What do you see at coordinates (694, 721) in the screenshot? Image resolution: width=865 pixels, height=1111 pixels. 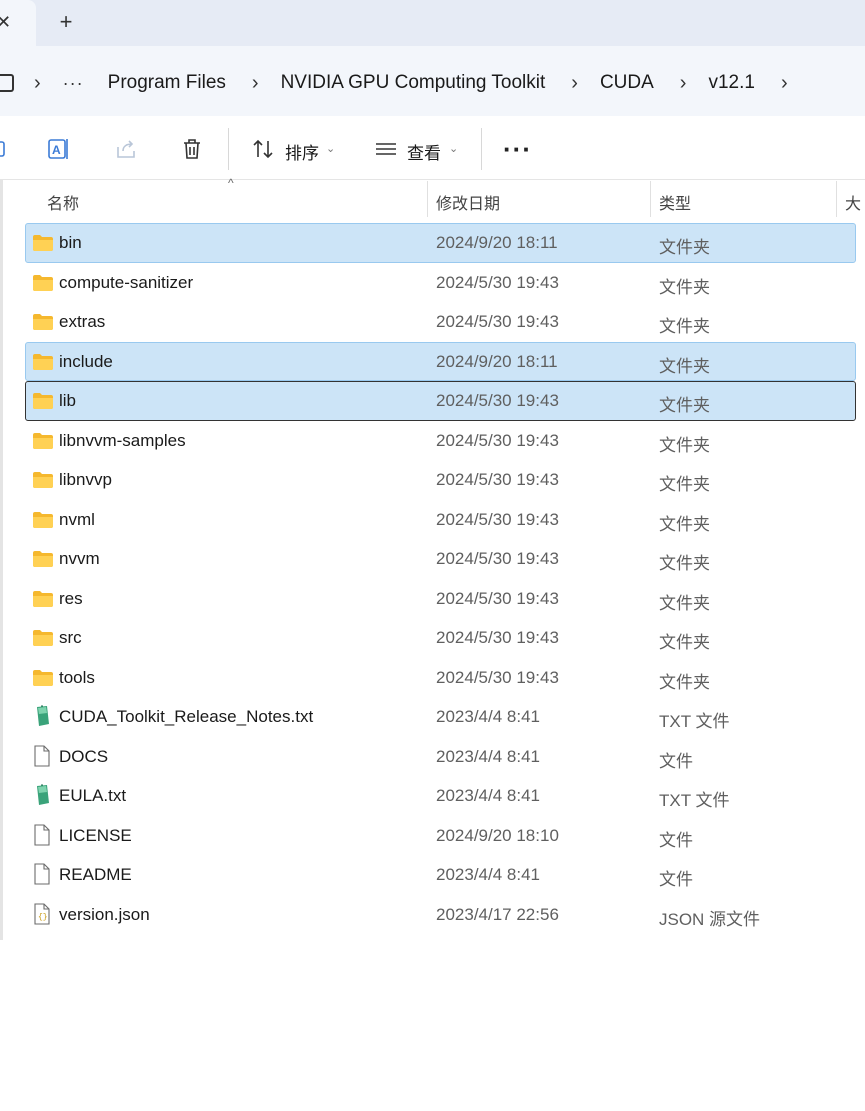 I see `file-type: TXT 文件` at bounding box center [694, 721].